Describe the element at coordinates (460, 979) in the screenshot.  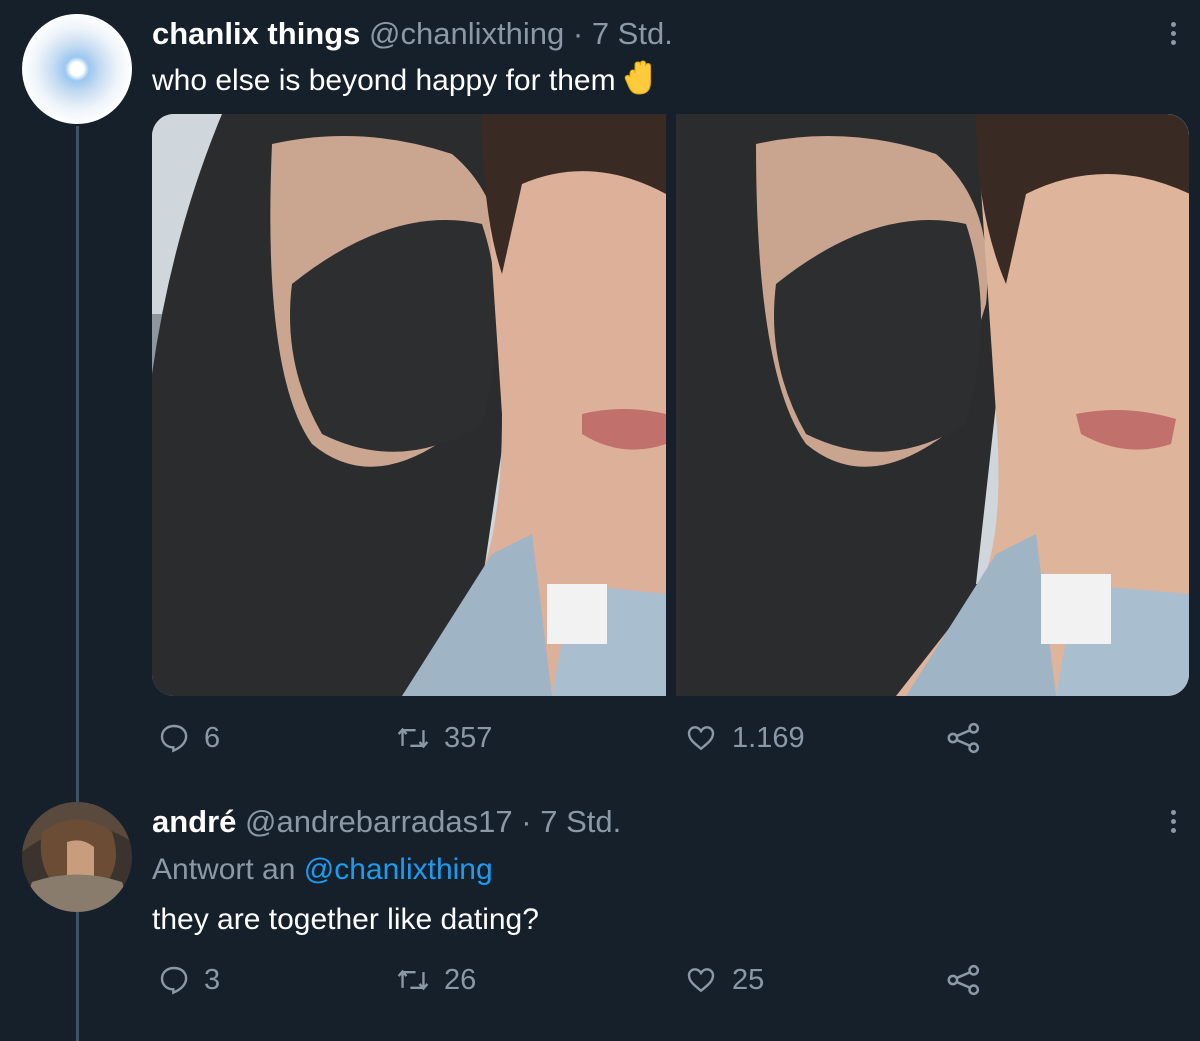
I see `retweet-count: 26` at that location.